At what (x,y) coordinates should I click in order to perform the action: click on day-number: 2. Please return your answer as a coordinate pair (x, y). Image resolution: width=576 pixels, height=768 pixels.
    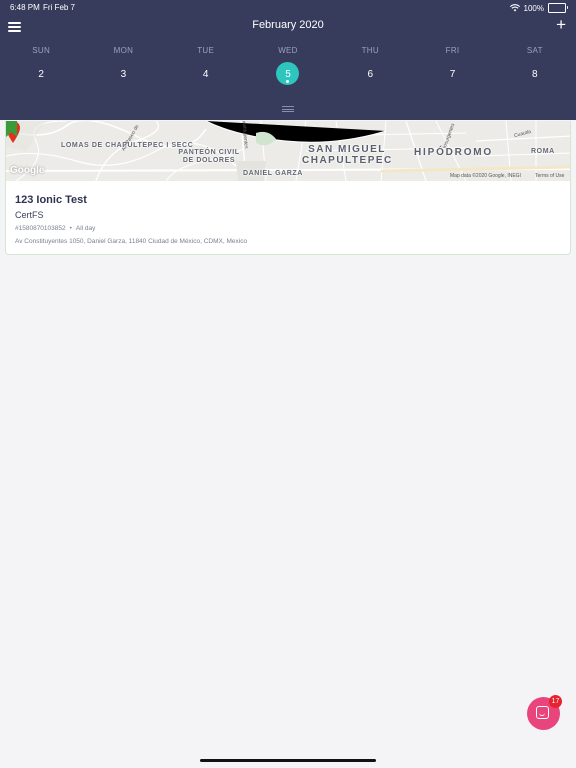
    Looking at the image, I should click on (41, 74).